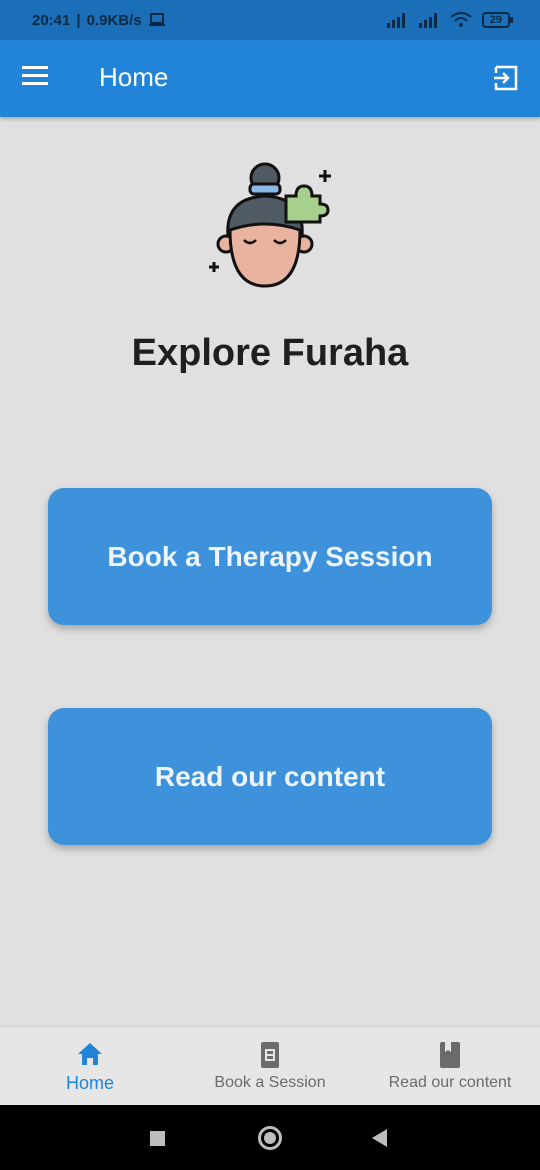  What do you see at coordinates (270, 776) in the screenshot?
I see `read-our-content-button: Read our content` at bounding box center [270, 776].